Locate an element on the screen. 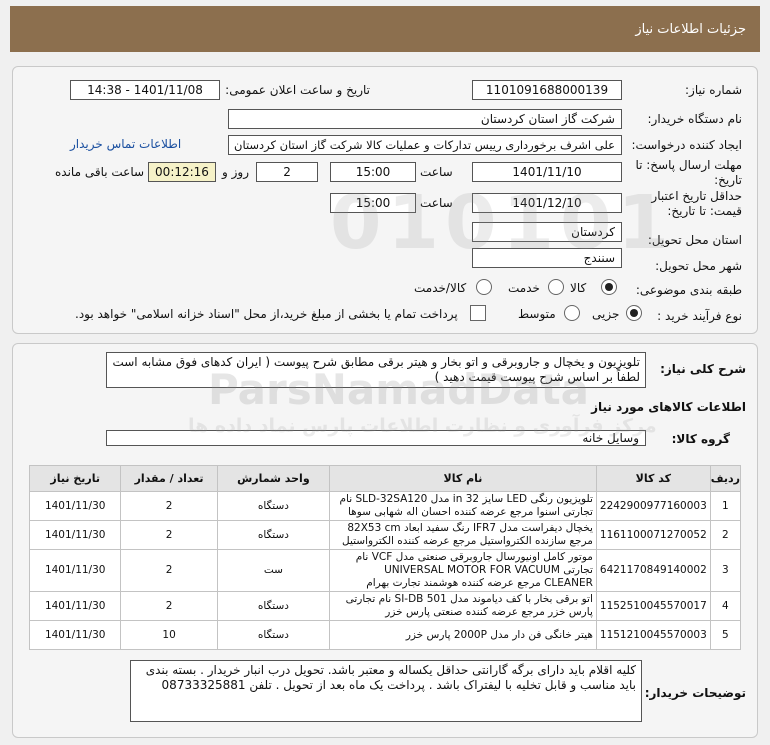  page-header: جزئیات اطلاعات نیاز is located at coordinates (385, 29).